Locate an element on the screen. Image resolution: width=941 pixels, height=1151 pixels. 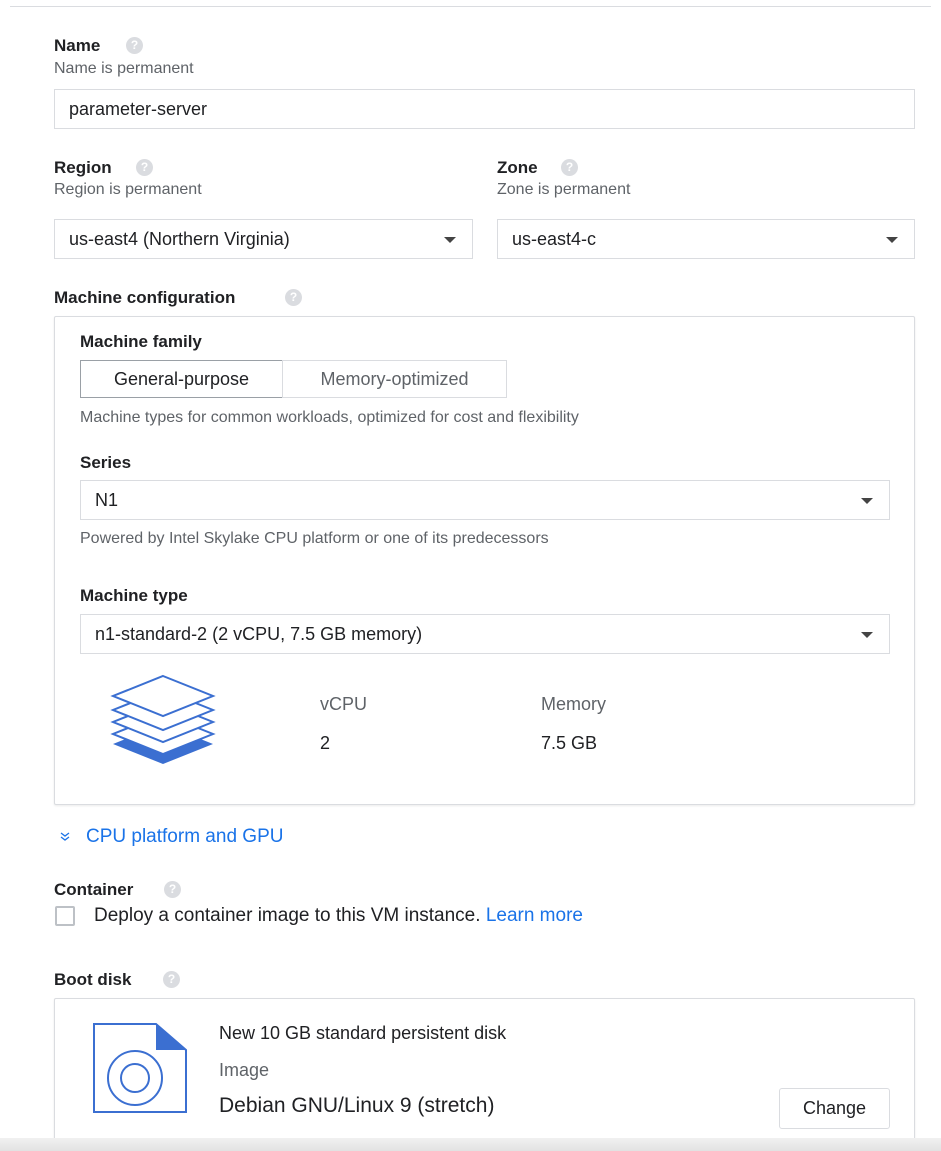
cpu-platform-expander: CPU platform and GPU is located at coordinates (170, 837).